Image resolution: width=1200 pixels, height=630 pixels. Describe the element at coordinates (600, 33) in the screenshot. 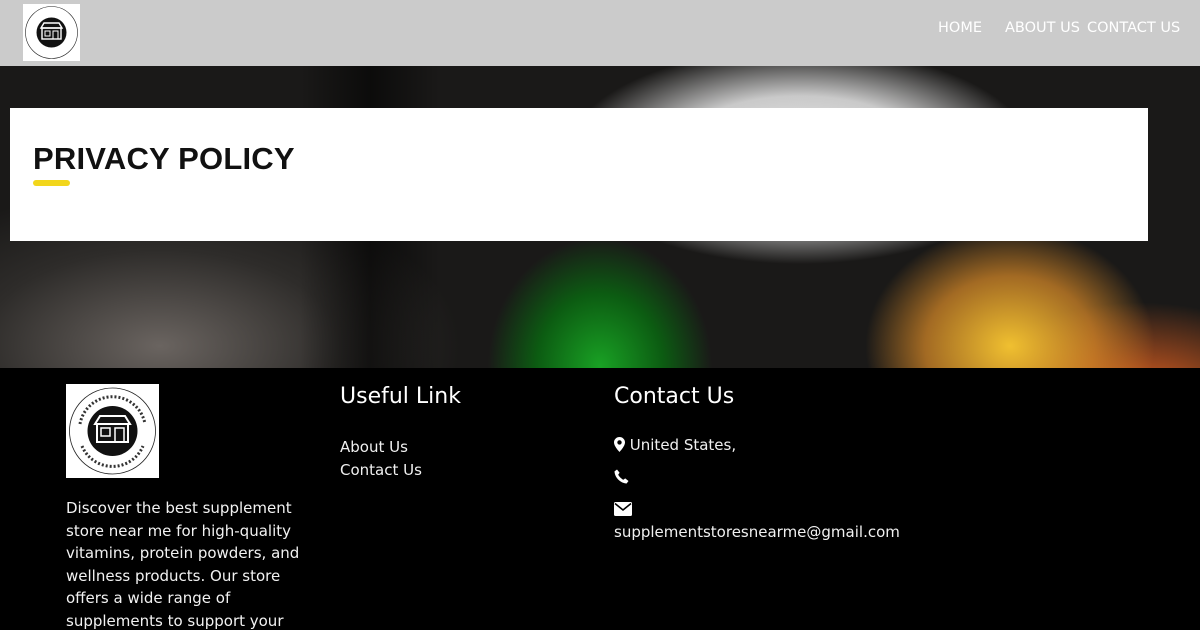

I see `site-header: HOME ABOUT US CONTACT US` at that location.